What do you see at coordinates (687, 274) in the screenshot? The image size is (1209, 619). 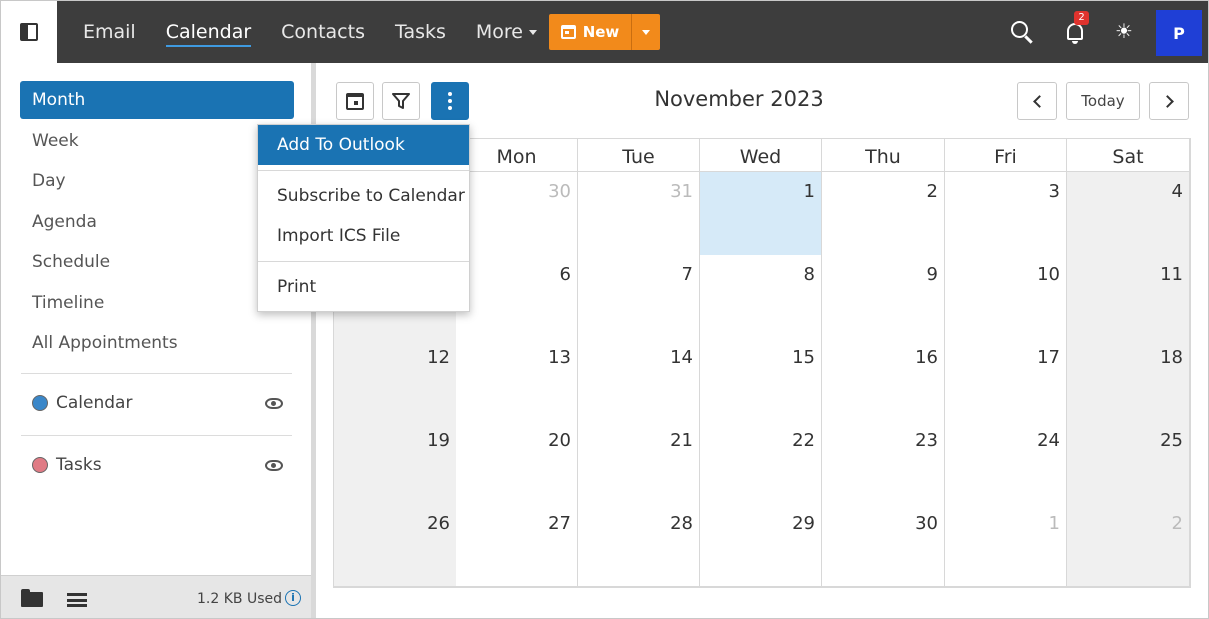 I see `day-number: 7` at bounding box center [687, 274].